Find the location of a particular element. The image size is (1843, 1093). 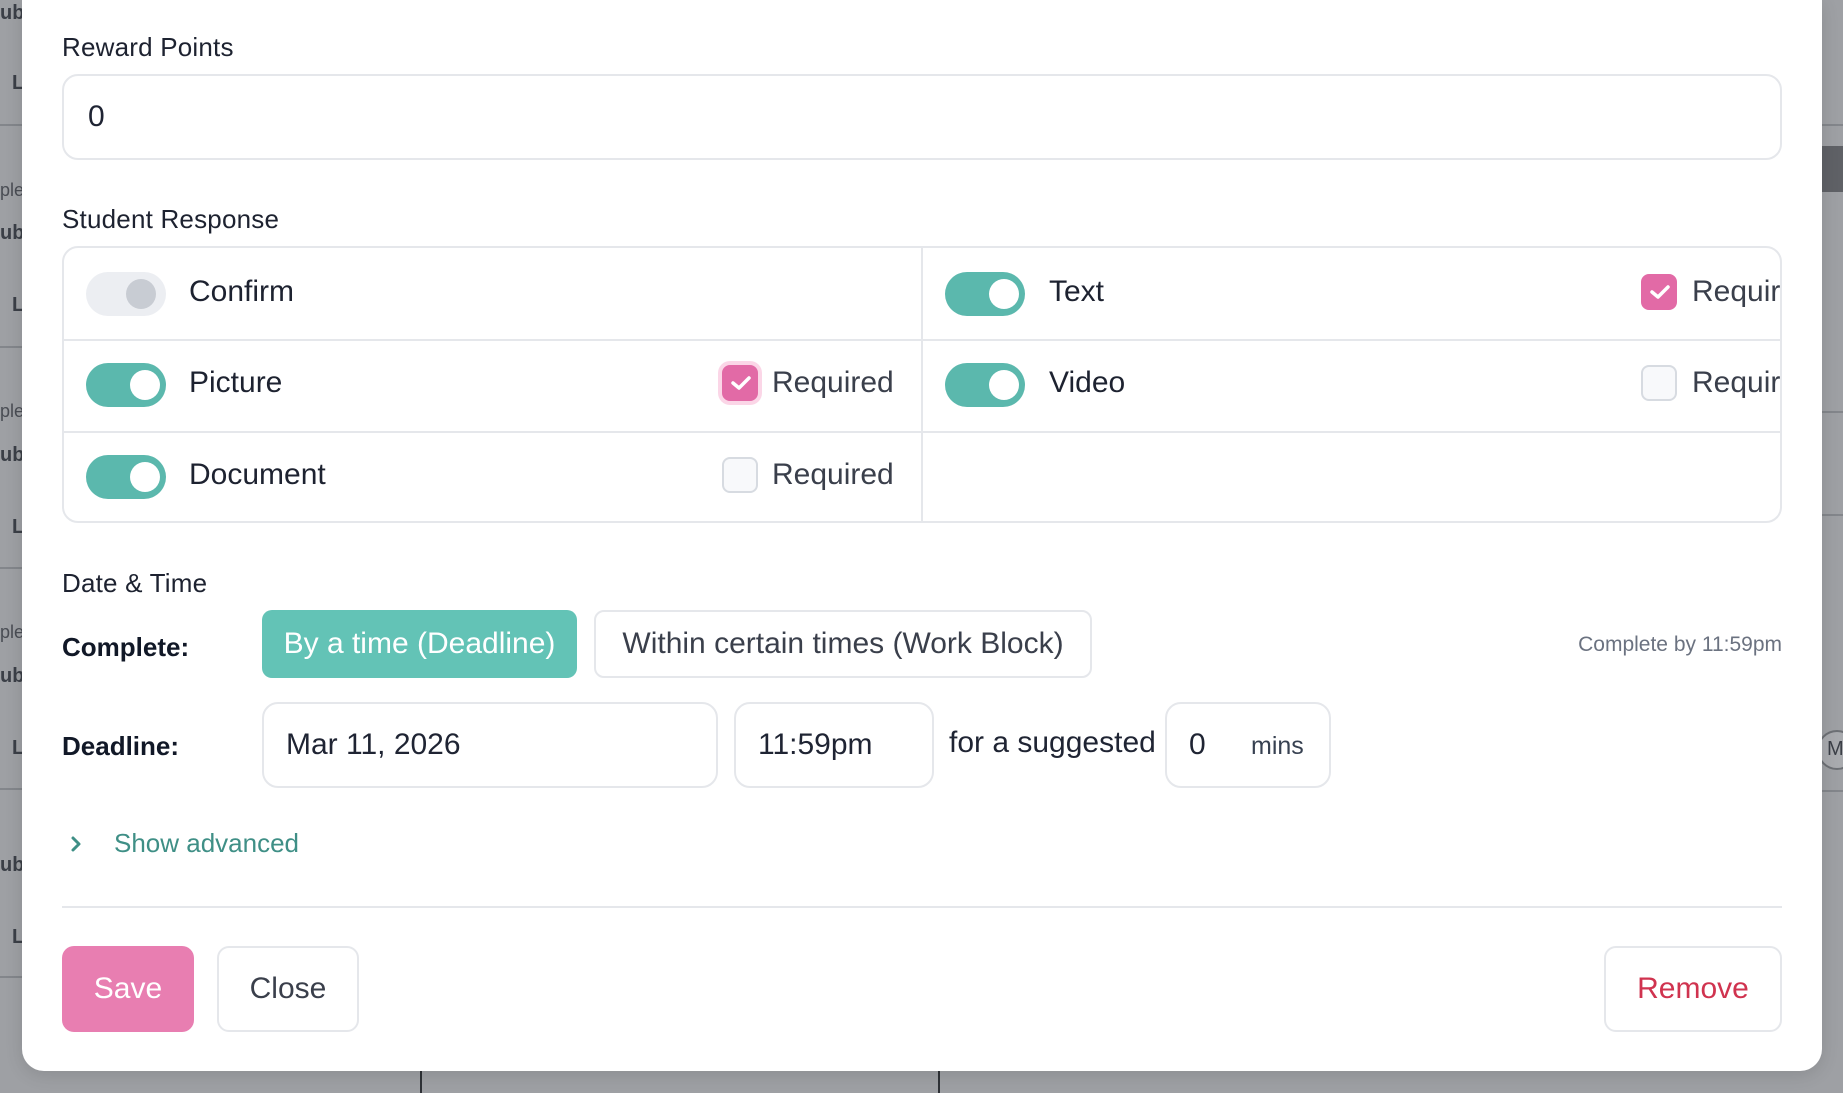

bg-avatar-letter: M is located at coordinates (1835, 749).